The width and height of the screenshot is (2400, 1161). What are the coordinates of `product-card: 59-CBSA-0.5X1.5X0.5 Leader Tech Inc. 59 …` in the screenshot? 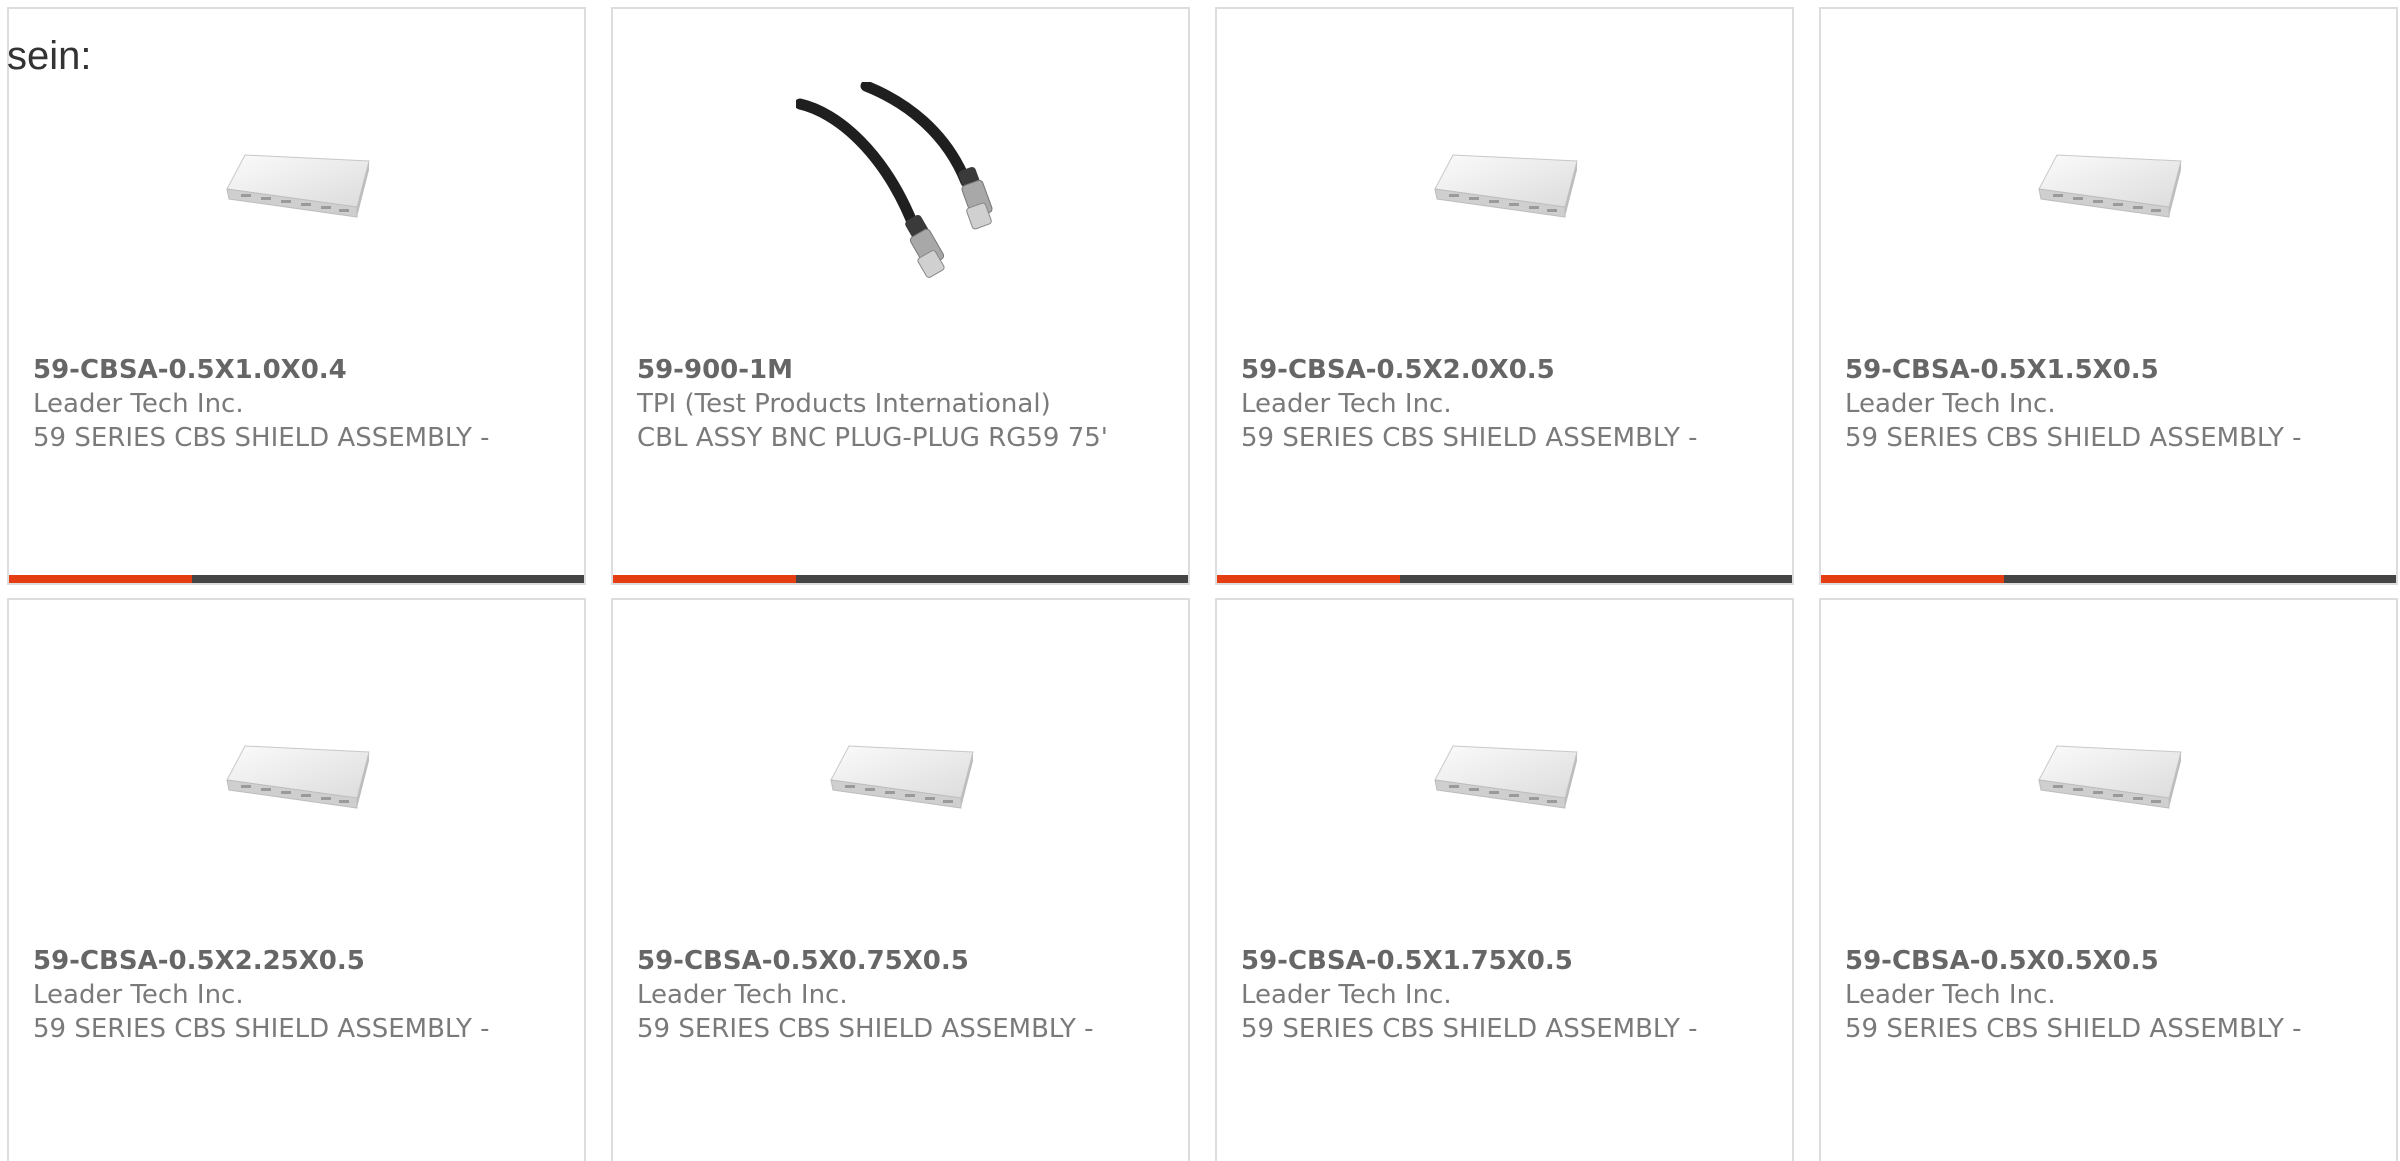 It's located at (2108, 296).